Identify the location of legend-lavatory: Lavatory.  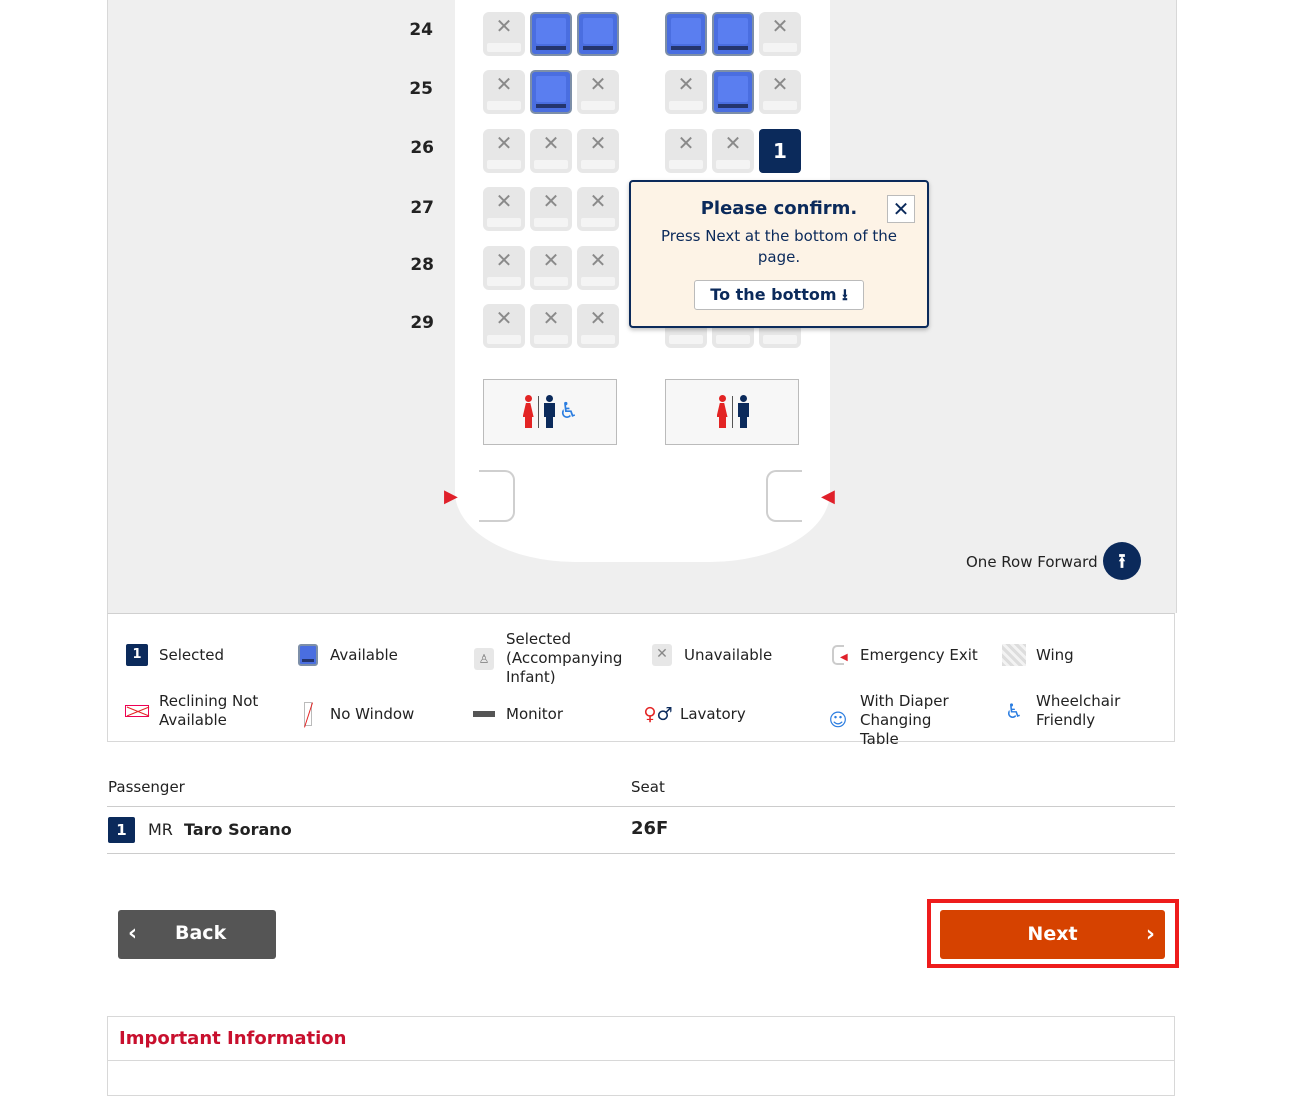
(713, 713).